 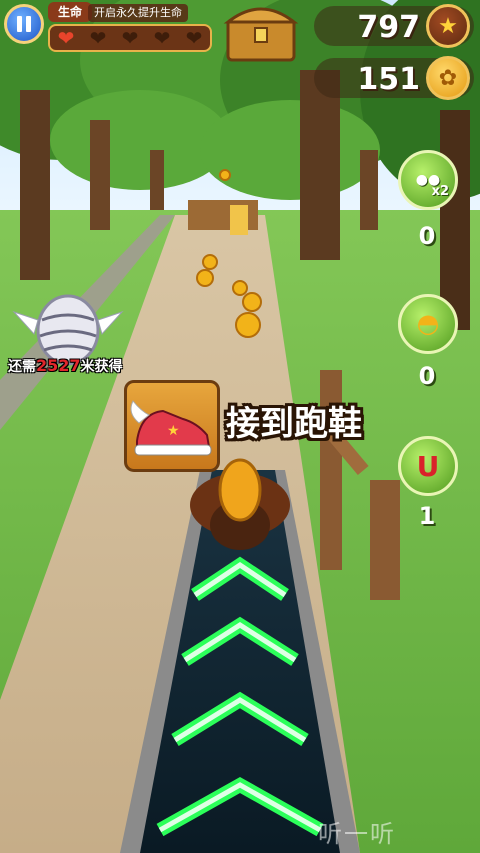 What do you see at coordinates (70, 12) in the screenshot?
I see `life-label: 生命` at bounding box center [70, 12].